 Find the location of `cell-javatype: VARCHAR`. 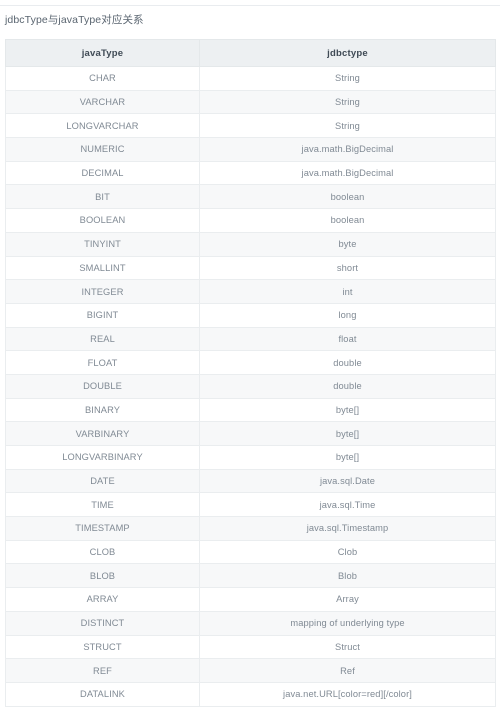

cell-javatype: VARCHAR is located at coordinates (102, 102).